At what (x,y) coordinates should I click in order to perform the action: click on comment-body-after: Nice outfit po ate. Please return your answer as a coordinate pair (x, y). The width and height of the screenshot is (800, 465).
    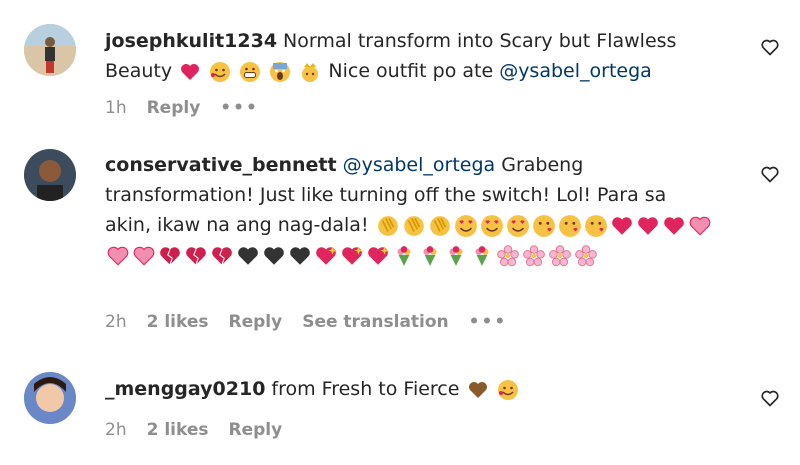
    Looking at the image, I should click on (411, 71).